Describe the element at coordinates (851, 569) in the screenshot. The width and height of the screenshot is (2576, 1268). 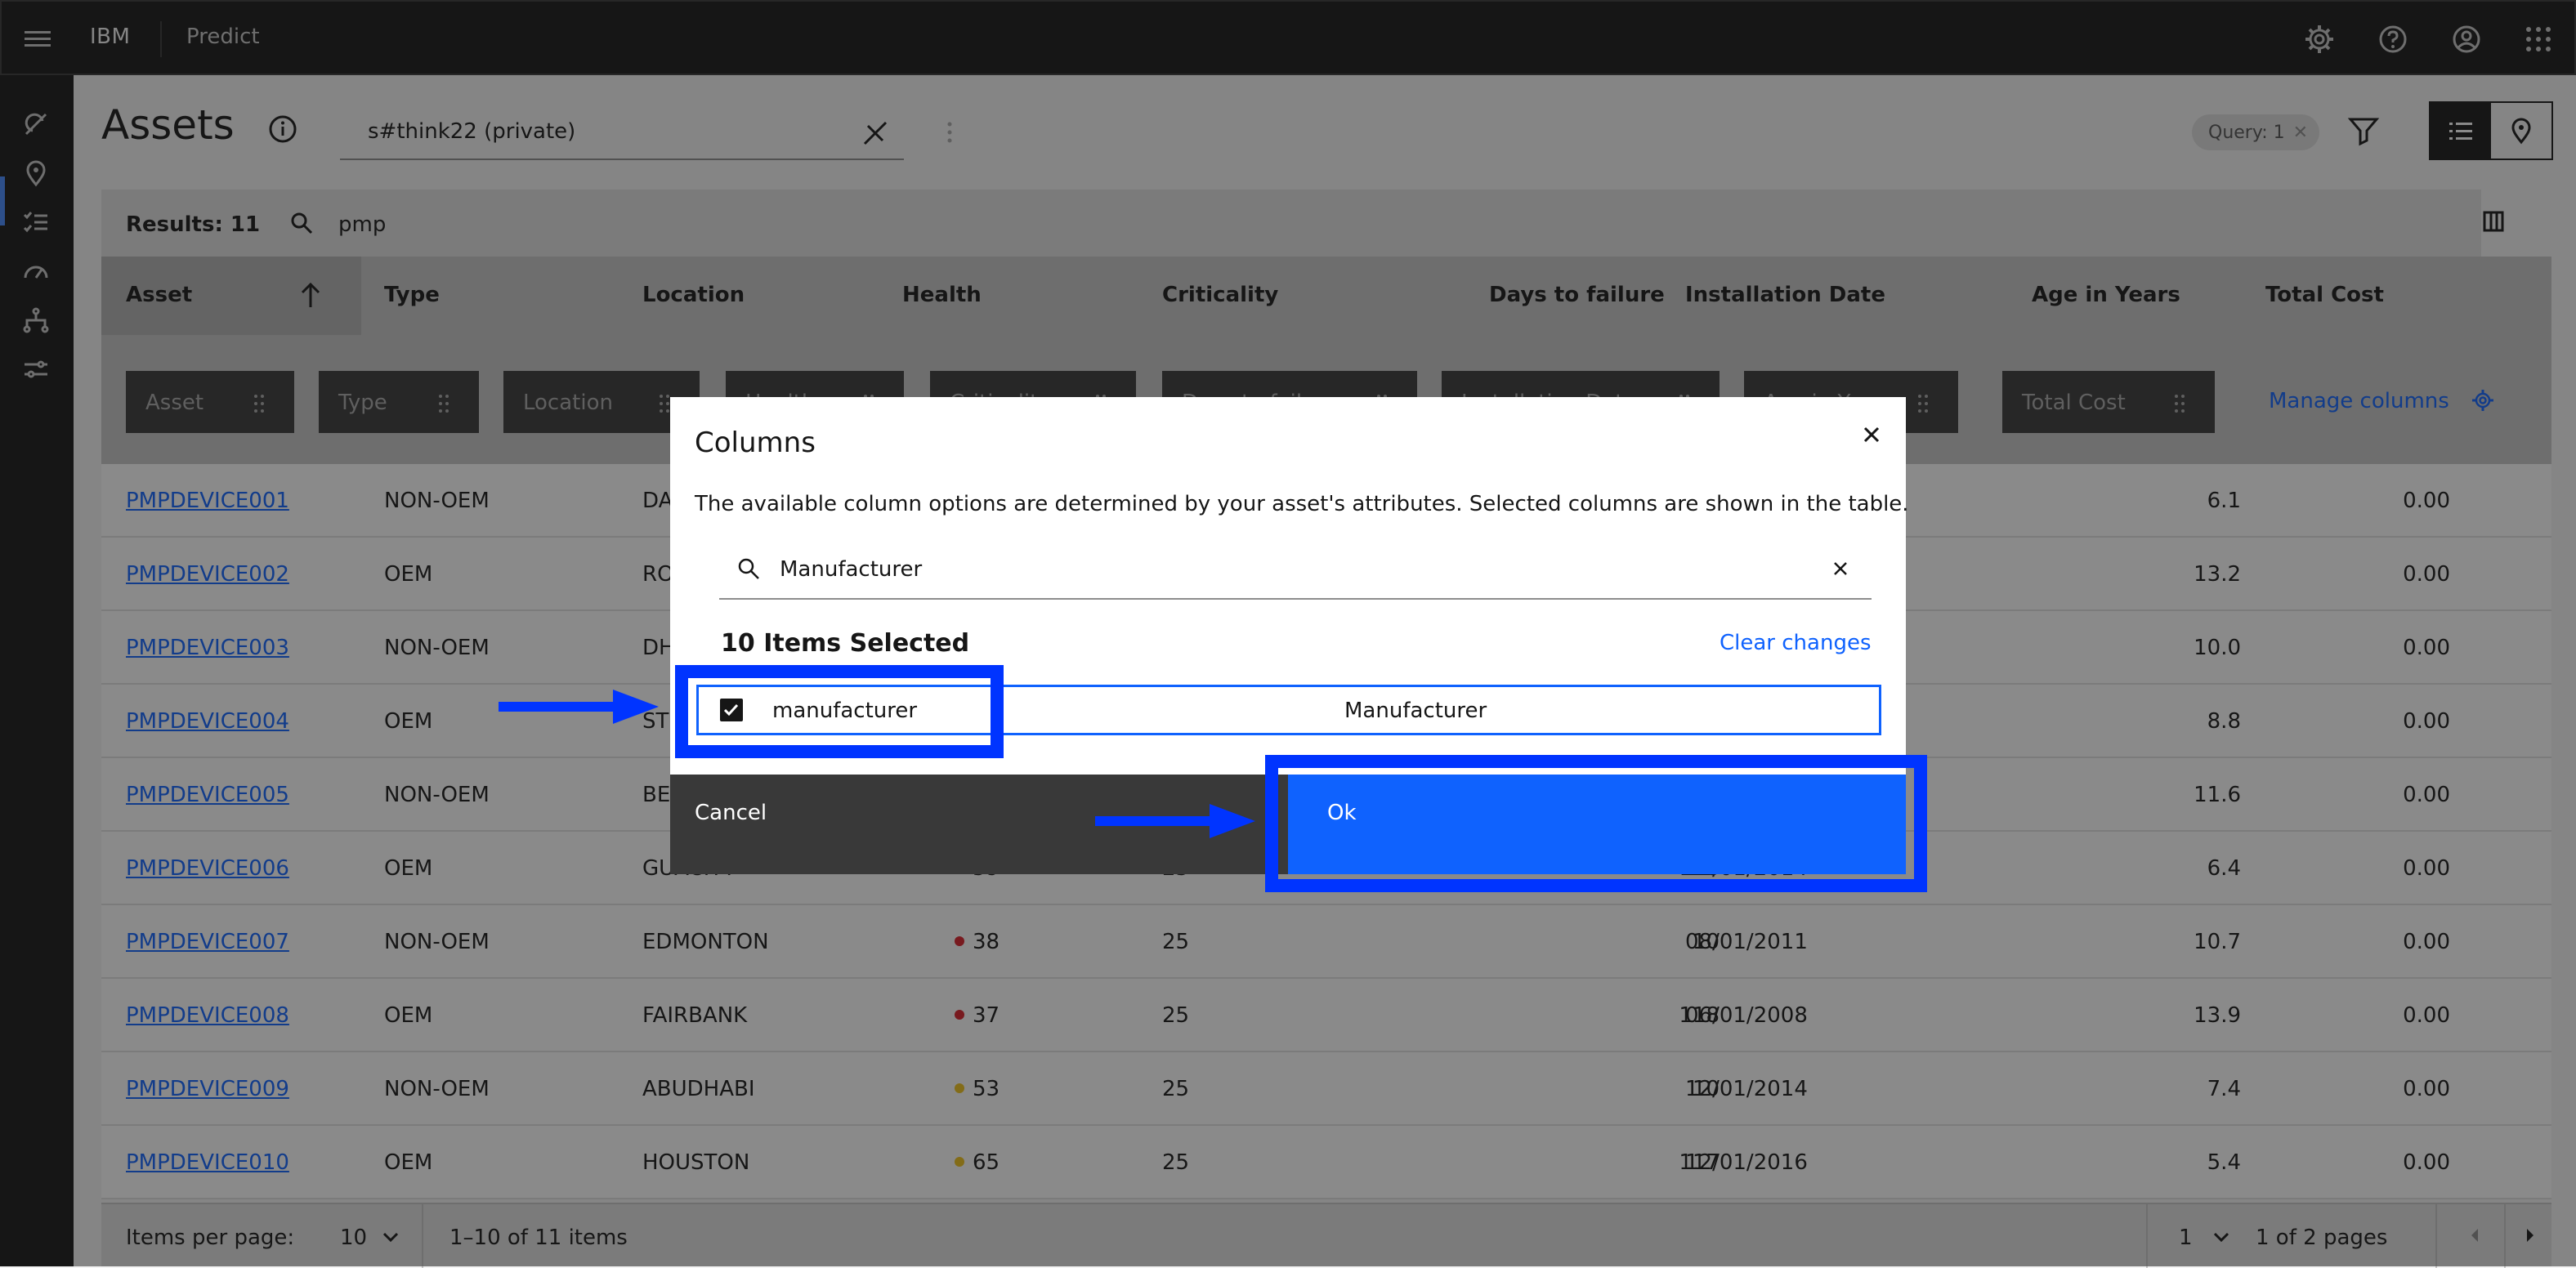
I see `column-search-value: Manufacturer` at that location.